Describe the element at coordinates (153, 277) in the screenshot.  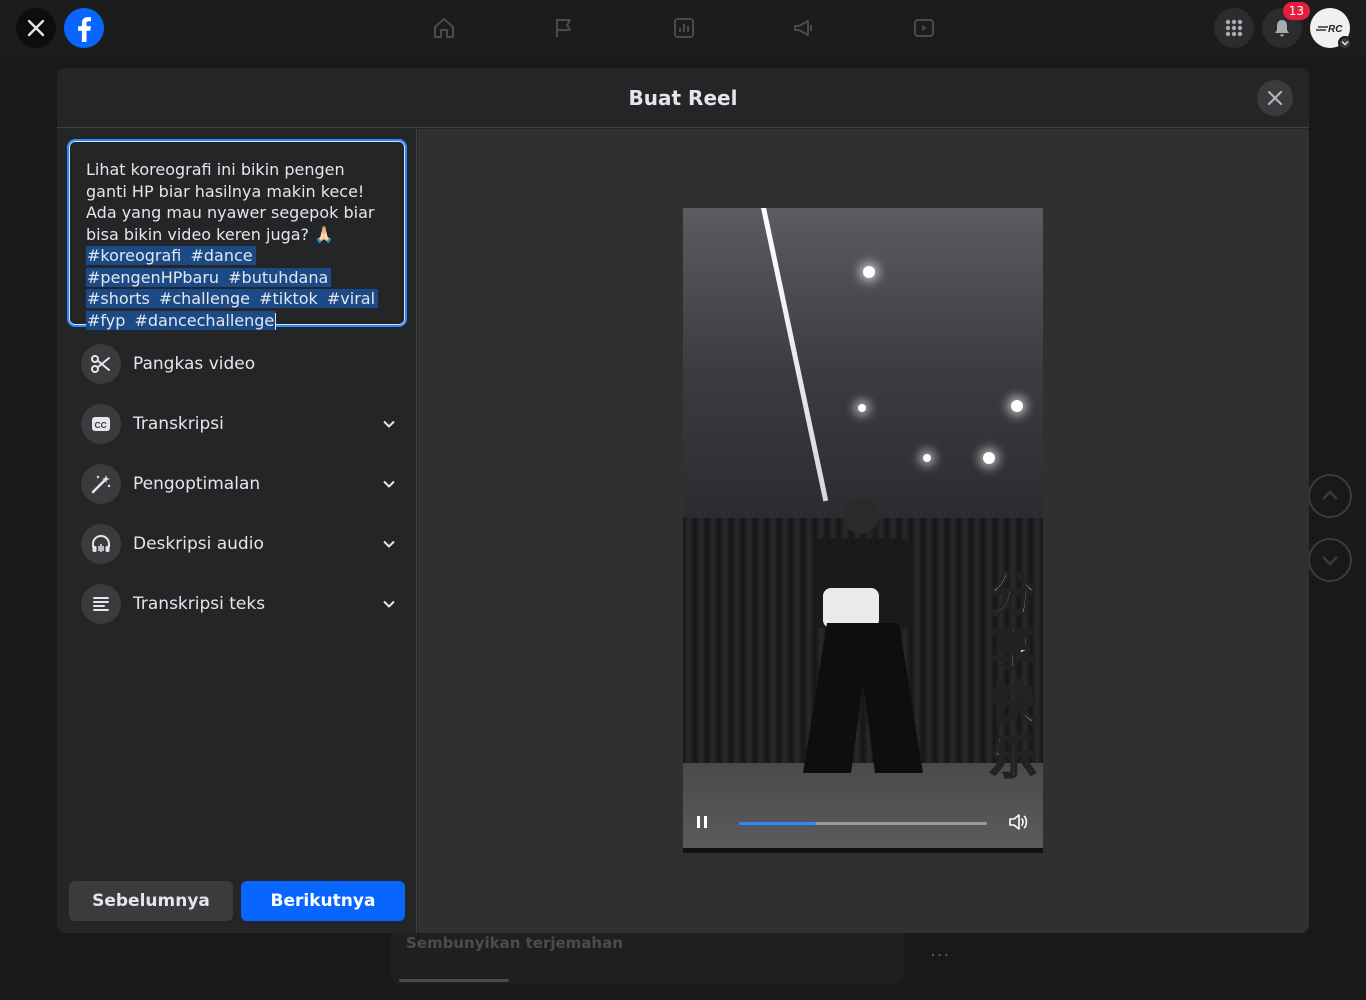
I see `hashtag: #pengenHPbaru` at that location.